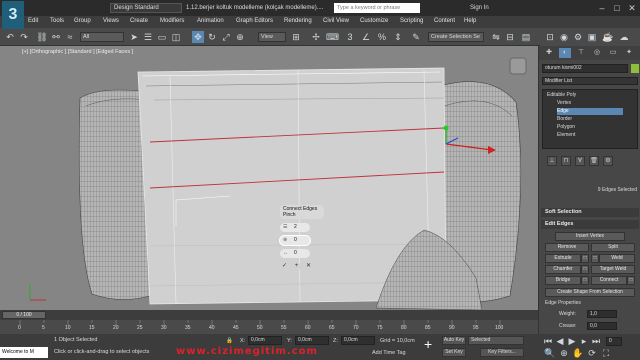 The height and width of the screenshot is (360, 640). Describe the element at coordinates (563, 280) in the screenshot. I see `bridge-button: Bridge` at that location.